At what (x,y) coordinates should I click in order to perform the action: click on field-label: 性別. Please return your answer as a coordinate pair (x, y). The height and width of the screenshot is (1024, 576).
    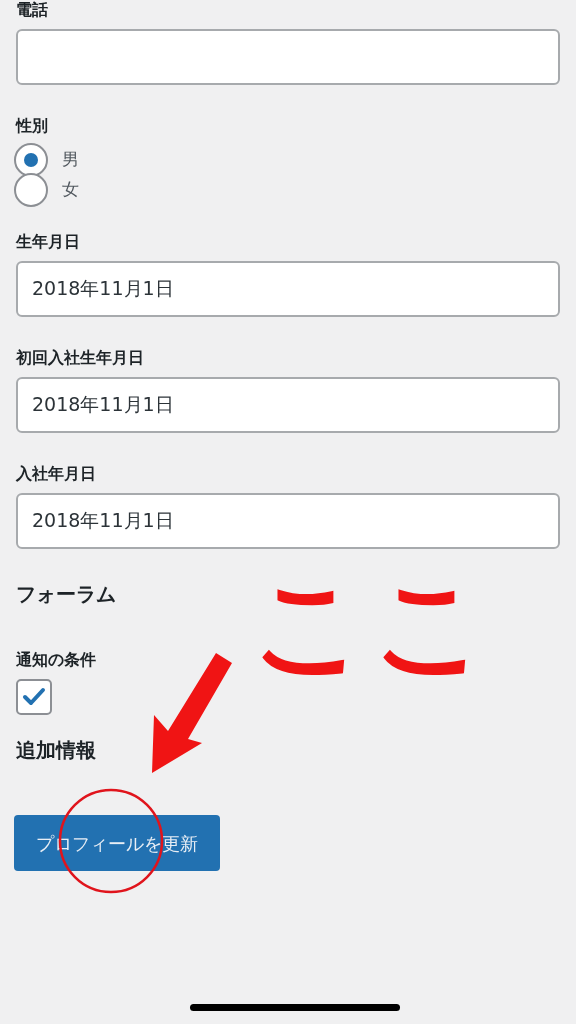
    Looking at the image, I should click on (32, 126).